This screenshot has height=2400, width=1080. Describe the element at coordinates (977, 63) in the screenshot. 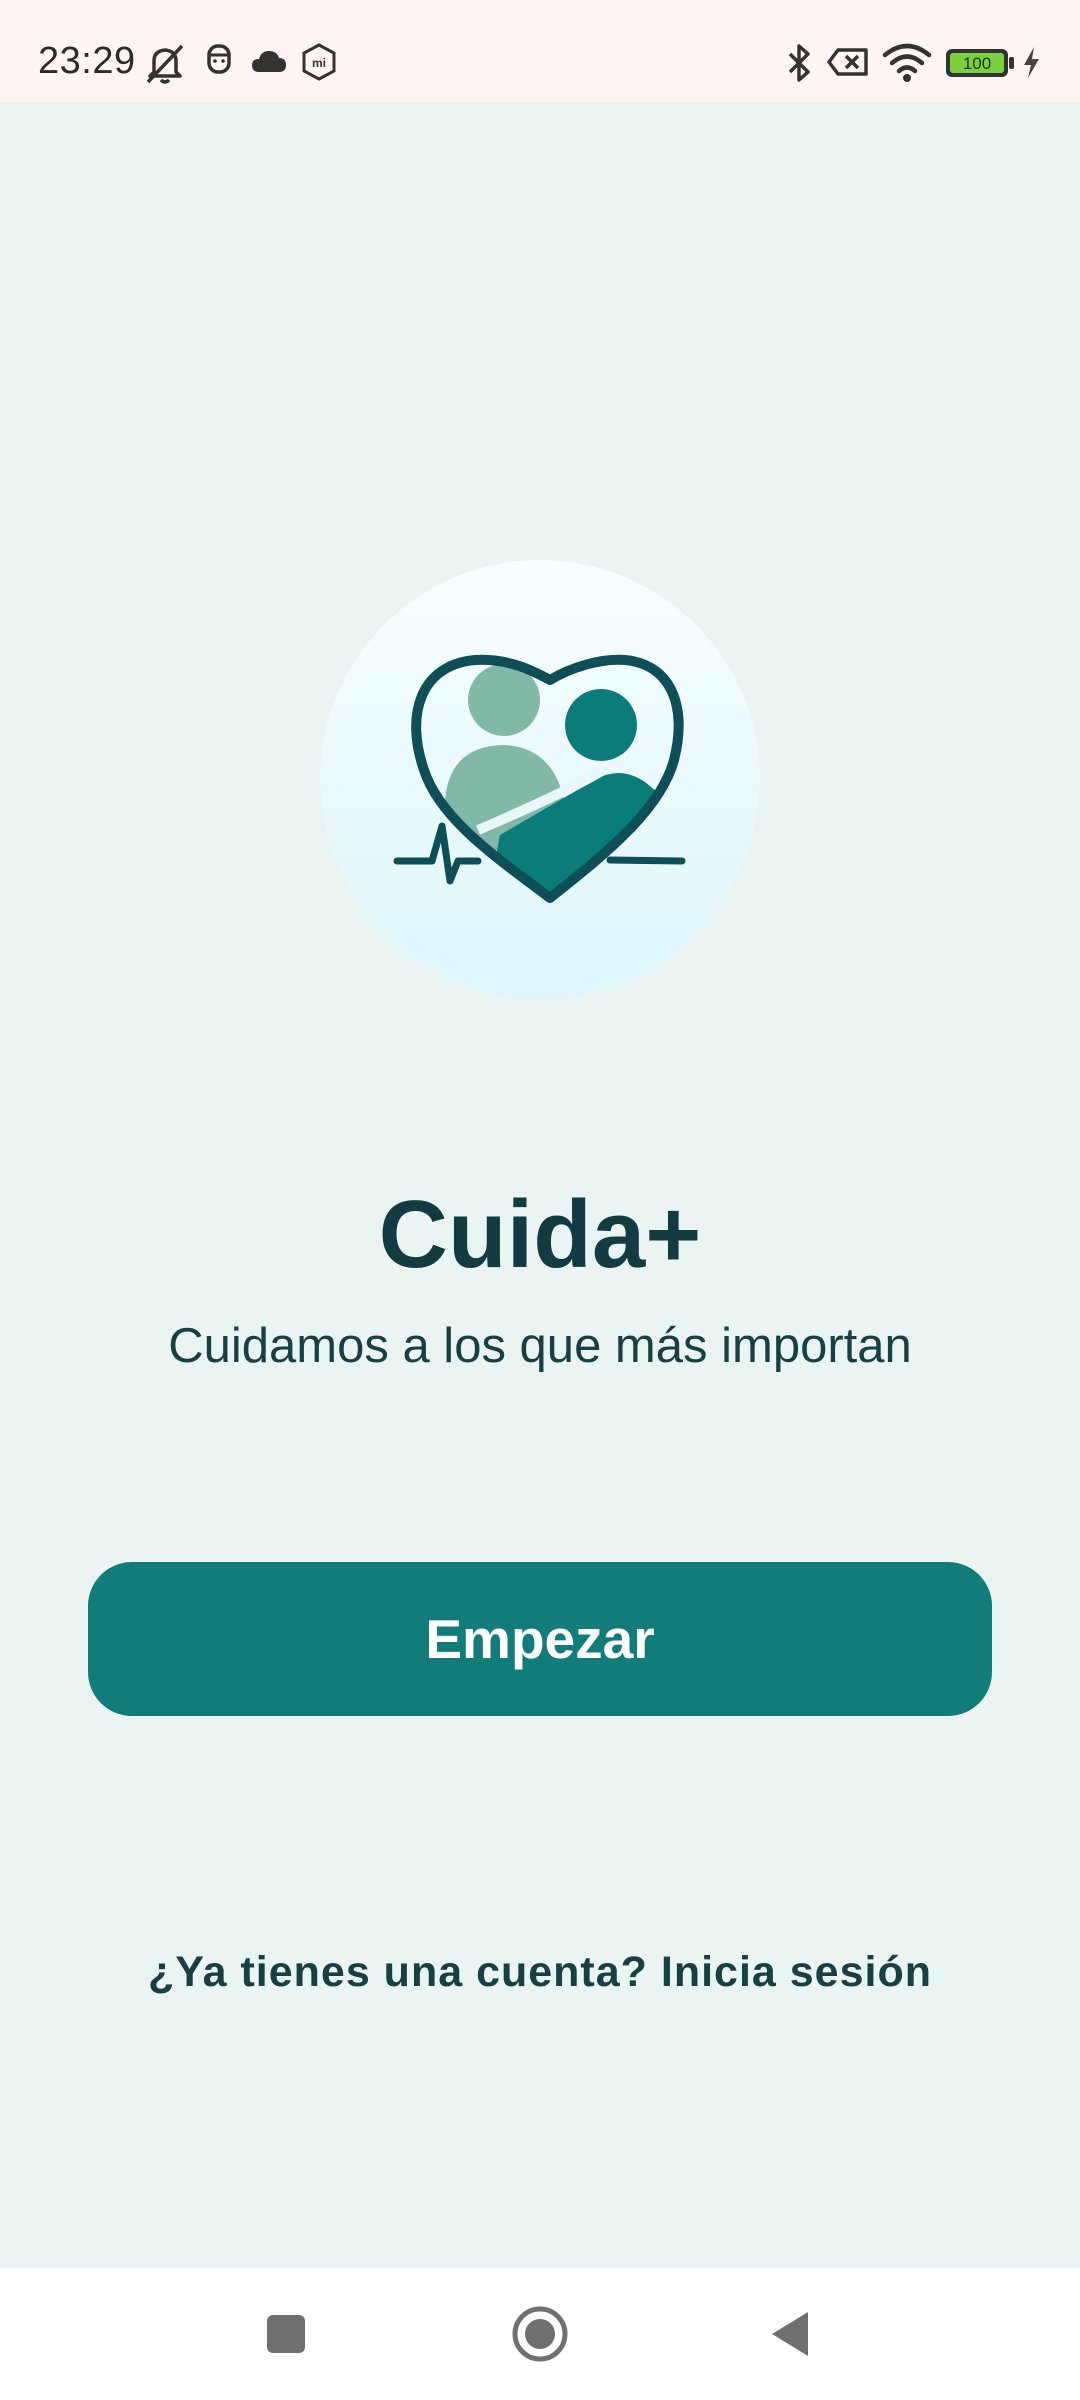

I see `battery-level-text: 100` at that location.